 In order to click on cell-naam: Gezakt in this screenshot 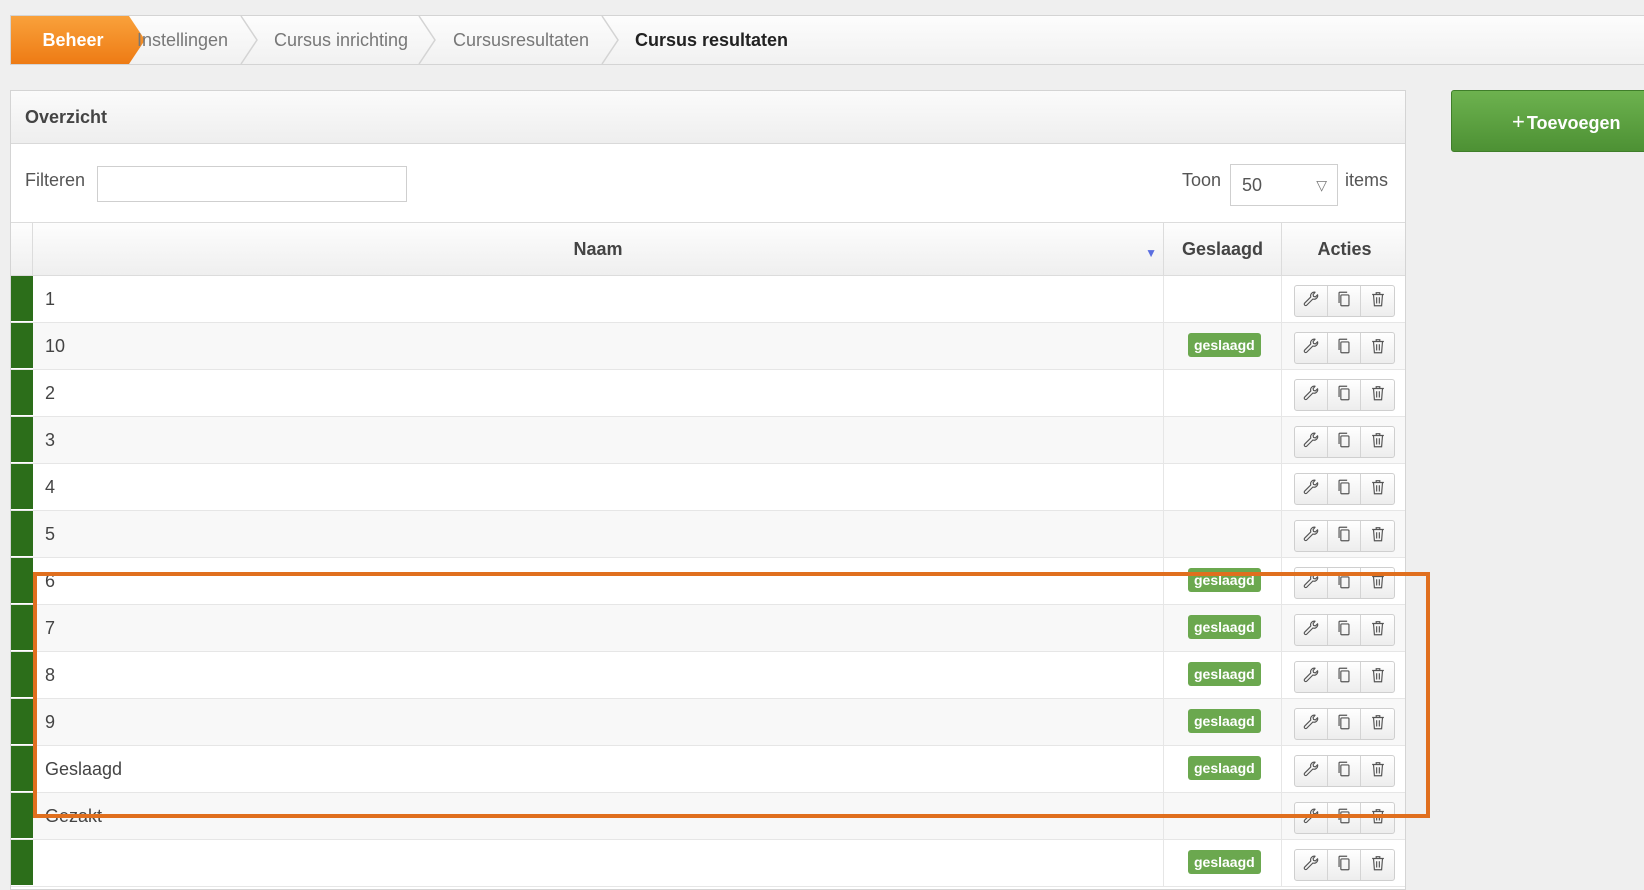, I will do `click(598, 816)`.